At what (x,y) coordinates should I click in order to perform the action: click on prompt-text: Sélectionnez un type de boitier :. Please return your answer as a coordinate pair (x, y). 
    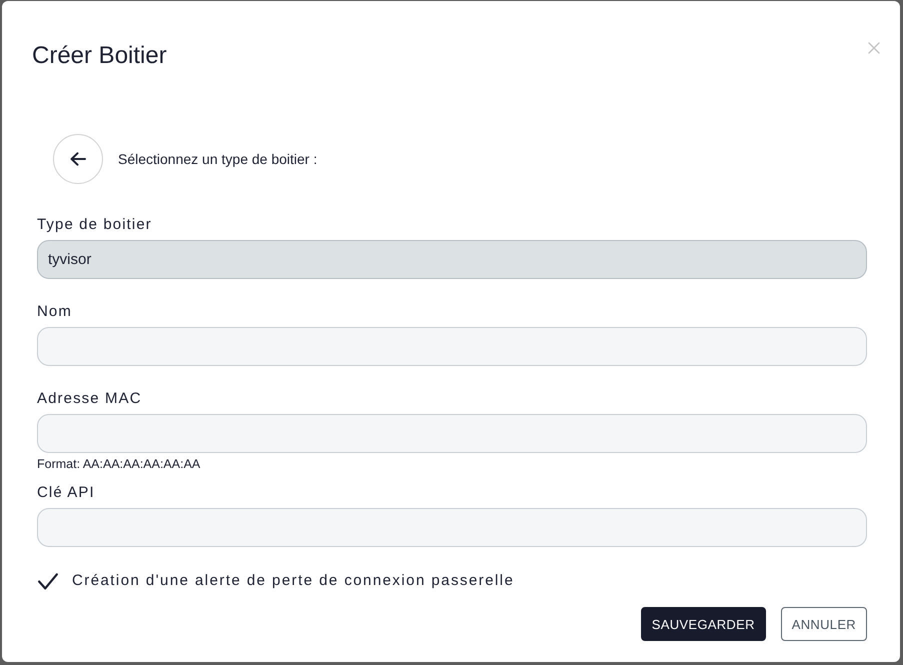
    Looking at the image, I should click on (218, 159).